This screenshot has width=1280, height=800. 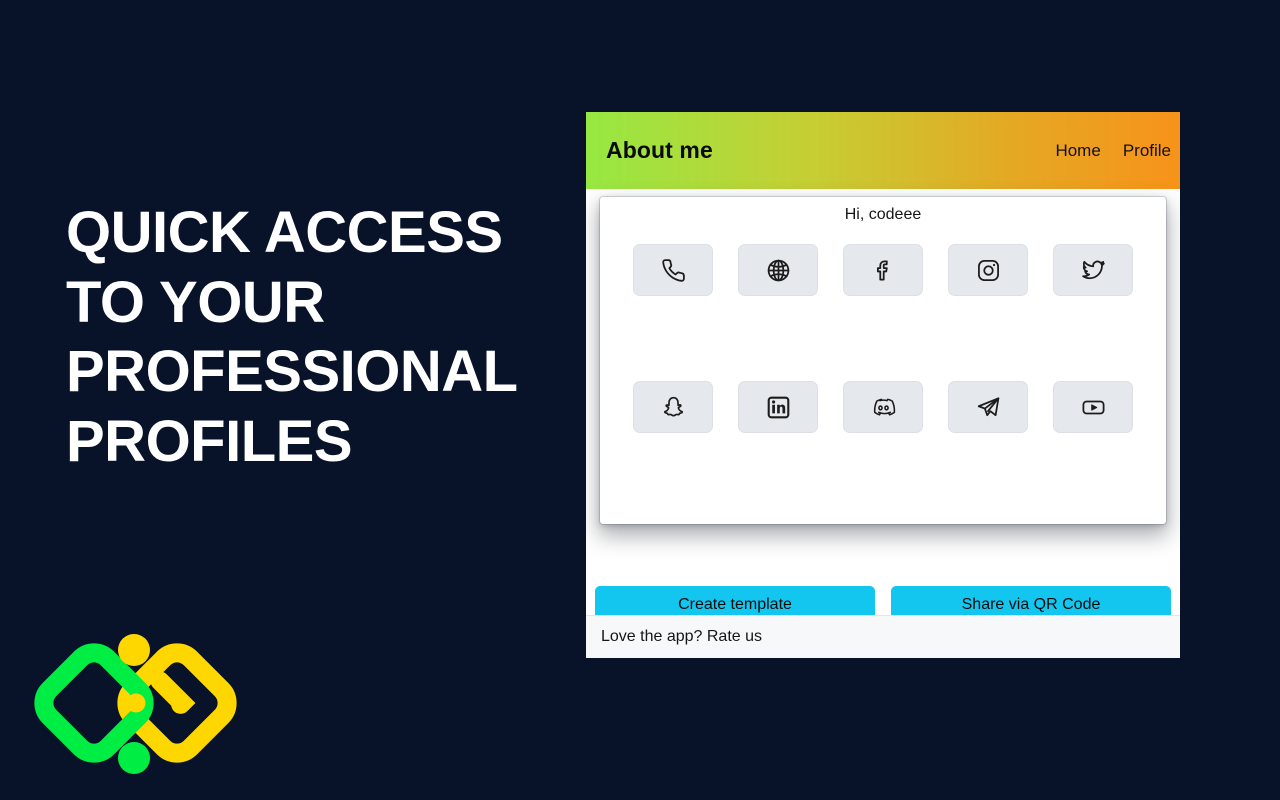 I want to click on snapchat-icon, so click(x=673, y=407).